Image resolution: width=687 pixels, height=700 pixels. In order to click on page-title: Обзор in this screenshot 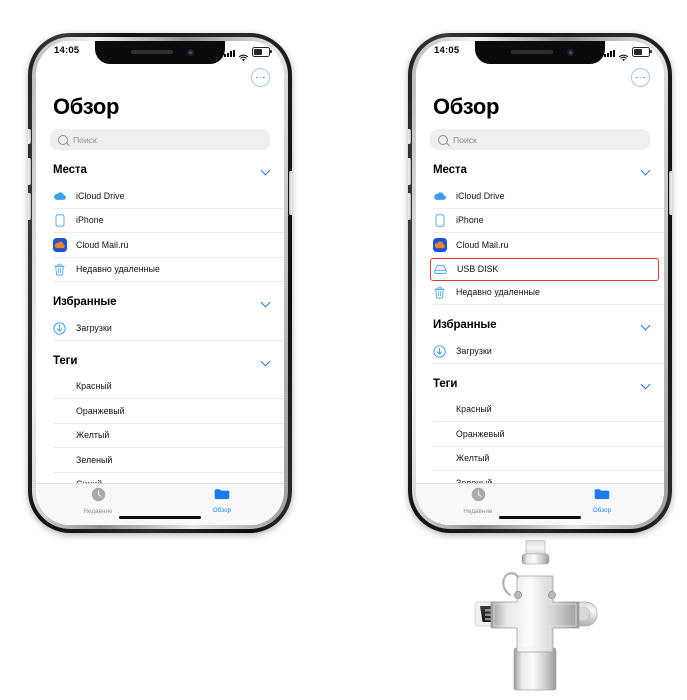, I will do `click(466, 106)`.